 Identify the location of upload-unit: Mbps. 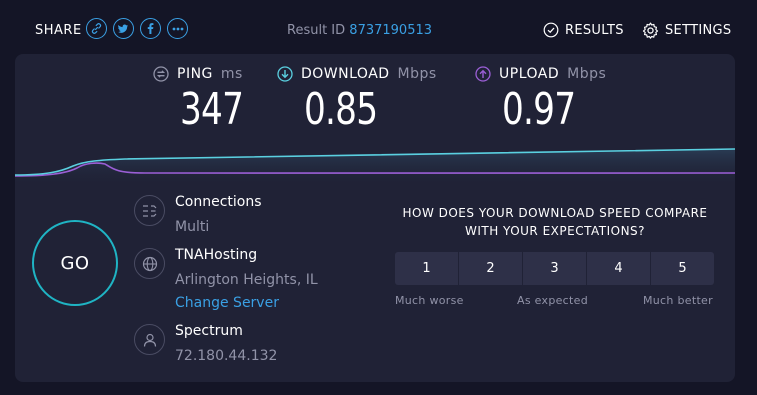
(587, 74).